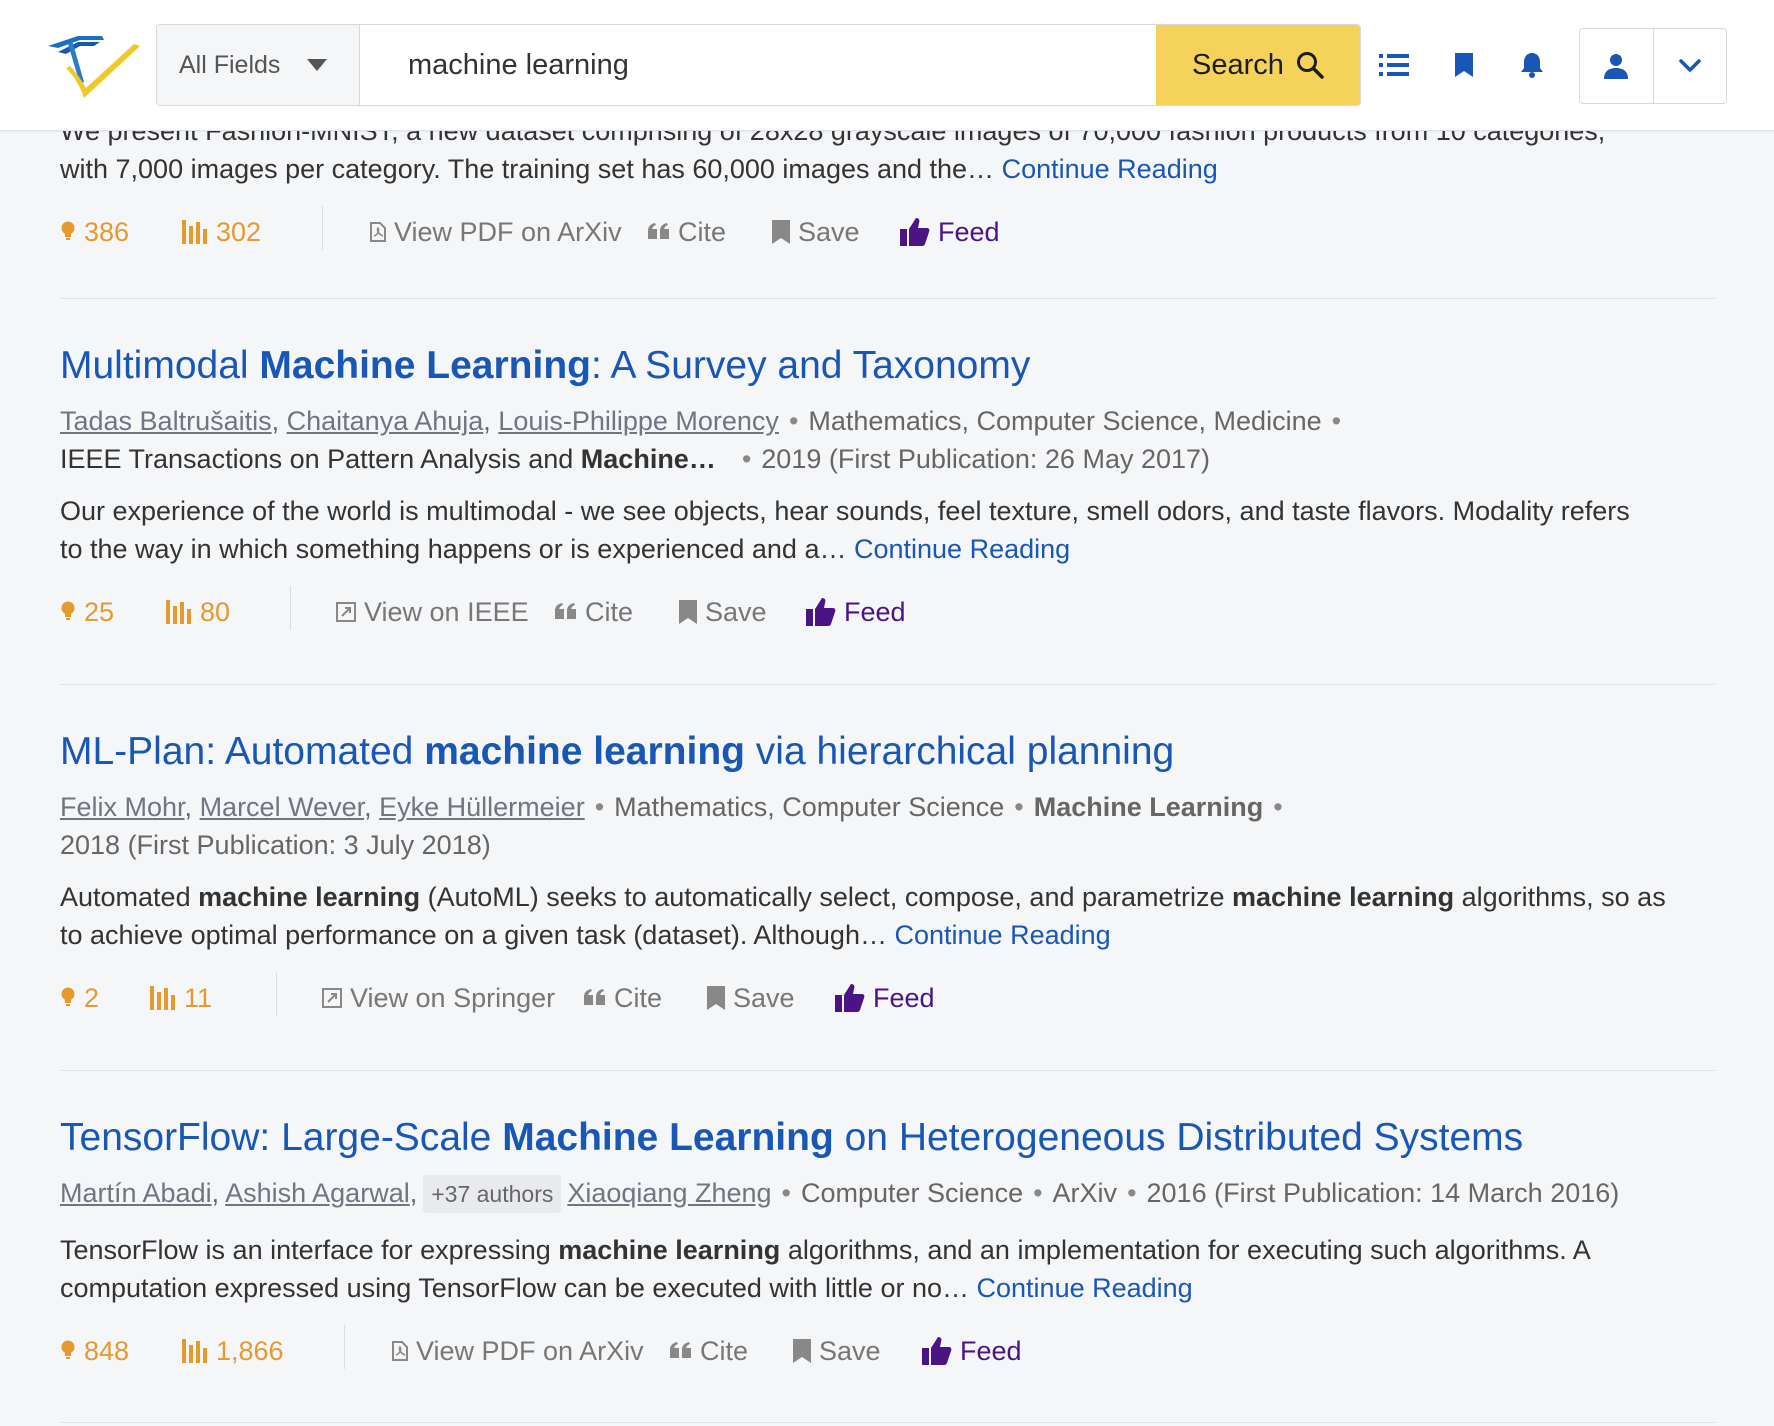 Image resolution: width=1774 pixels, height=1426 pixels. What do you see at coordinates (669, 1193) in the screenshot?
I see `author-link: Xiaoqiang Zheng` at bounding box center [669, 1193].